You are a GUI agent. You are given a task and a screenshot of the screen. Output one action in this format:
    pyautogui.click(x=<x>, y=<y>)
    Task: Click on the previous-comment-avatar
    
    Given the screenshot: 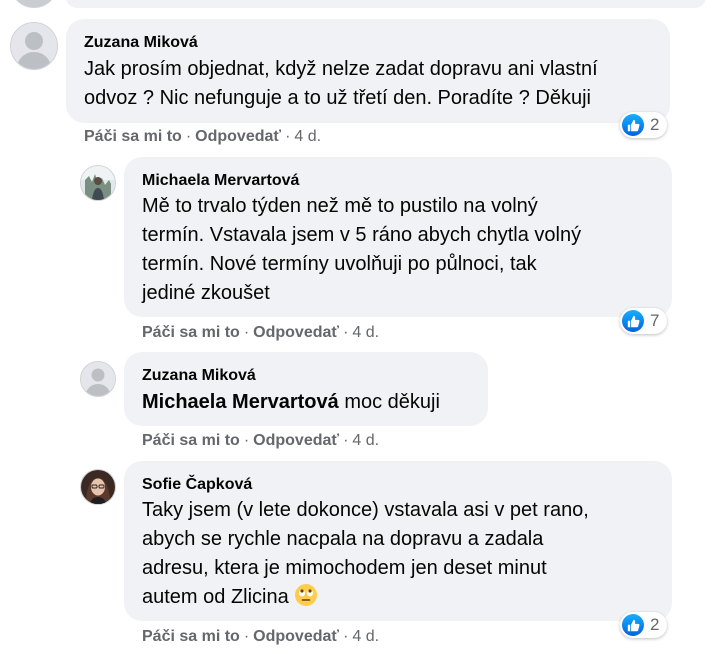 What is the action you would take?
    pyautogui.click(x=34, y=4)
    